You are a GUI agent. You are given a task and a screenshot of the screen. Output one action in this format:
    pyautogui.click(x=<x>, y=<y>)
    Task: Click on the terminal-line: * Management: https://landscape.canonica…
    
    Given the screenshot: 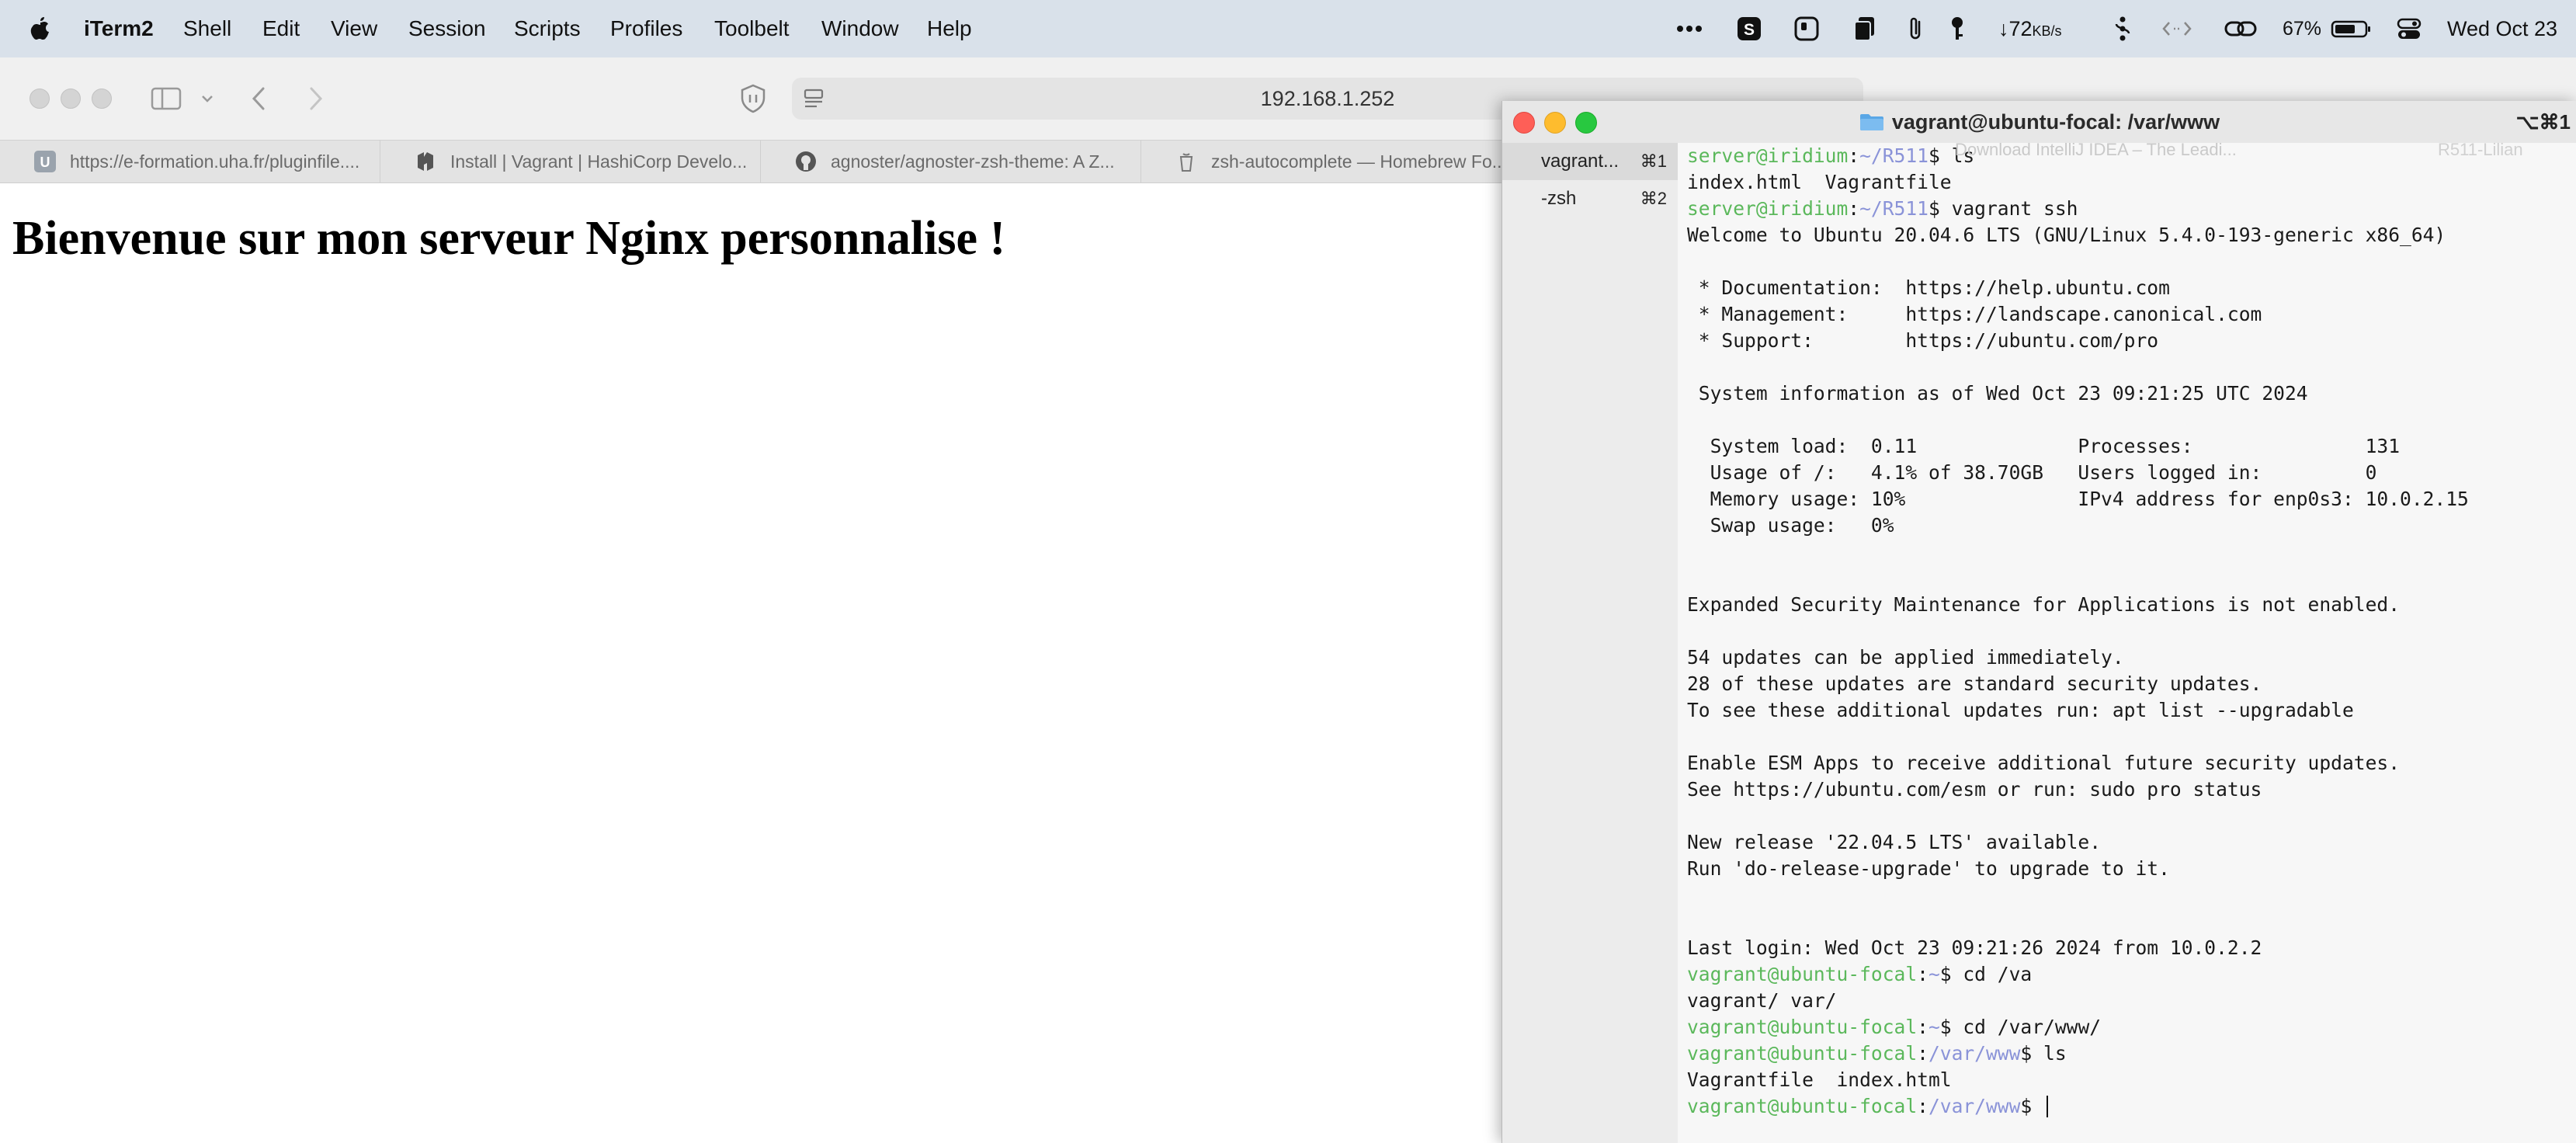 What is the action you would take?
    pyautogui.click(x=1974, y=314)
    